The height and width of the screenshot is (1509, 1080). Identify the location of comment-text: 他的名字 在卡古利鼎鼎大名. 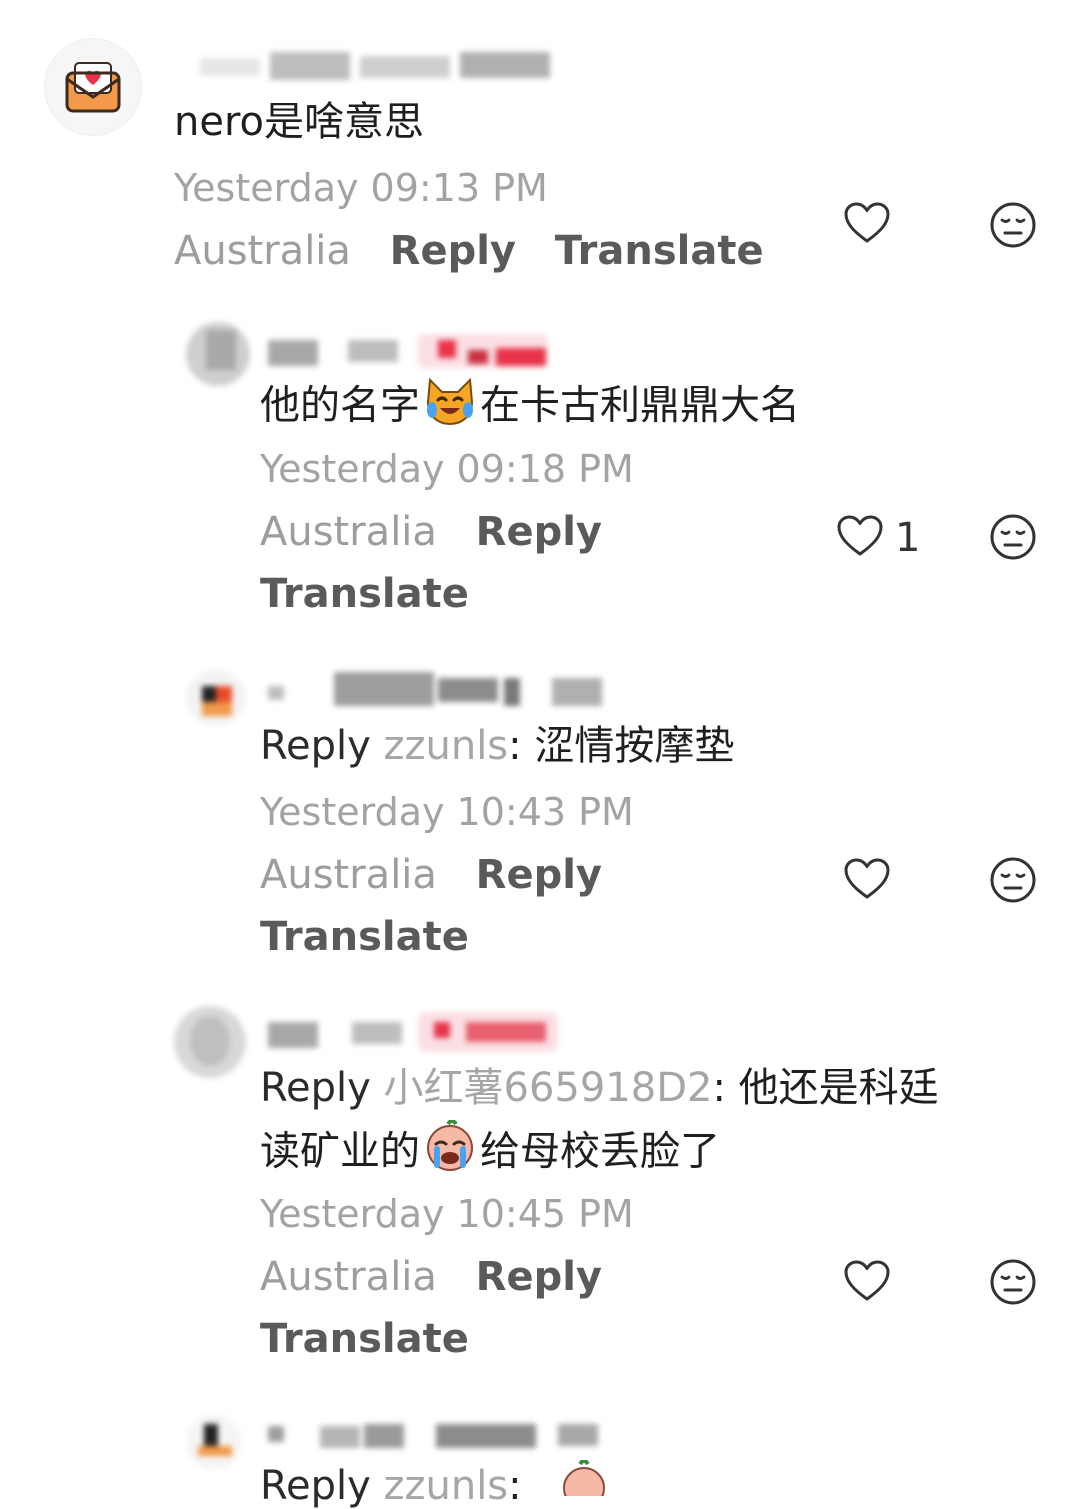
(530, 405).